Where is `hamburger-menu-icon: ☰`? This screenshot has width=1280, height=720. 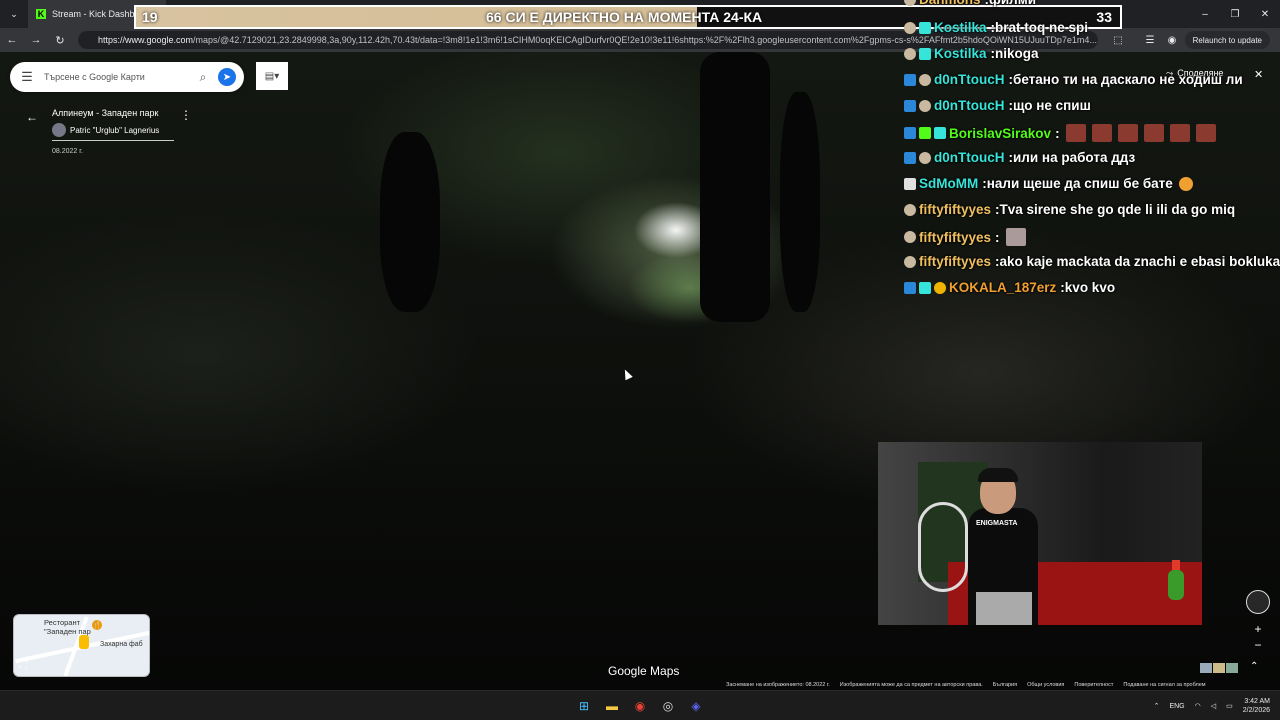 hamburger-menu-icon: ☰ is located at coordinates (27, 77).